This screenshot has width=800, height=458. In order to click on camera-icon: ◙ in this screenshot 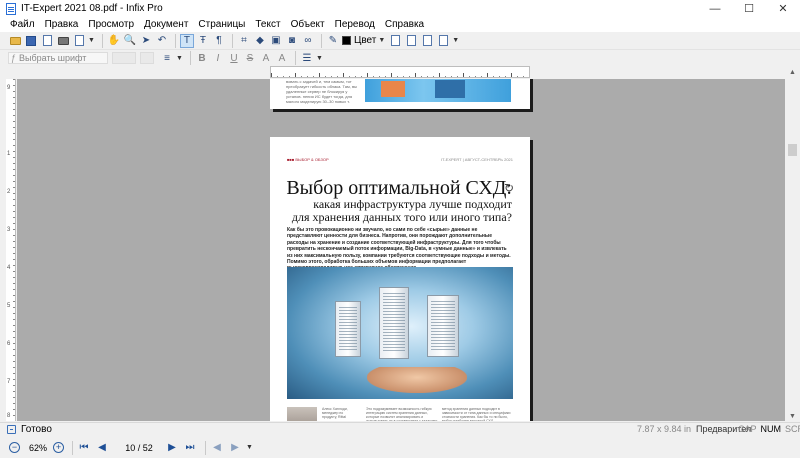, I will do `click(292, 41)`.